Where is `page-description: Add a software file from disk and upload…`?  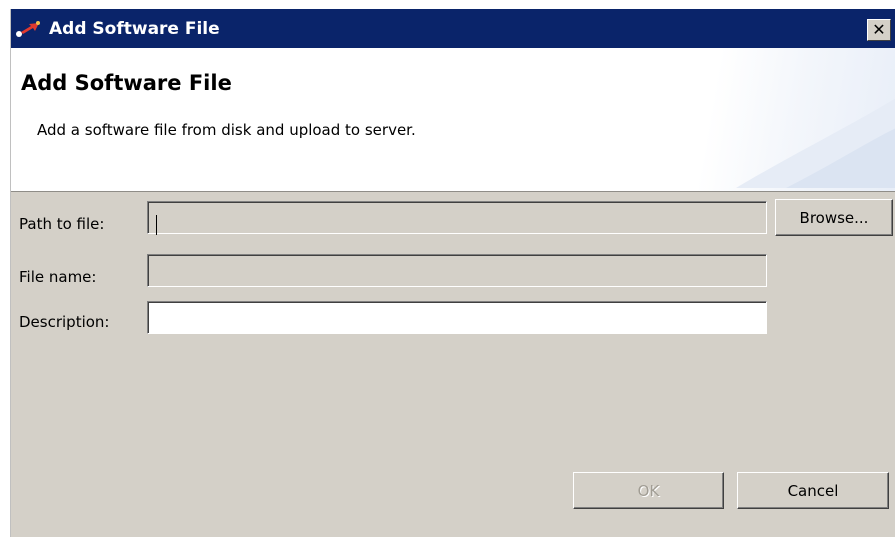 page-description: Add a software file from disk and upload… is located at coordinates (226, 130).